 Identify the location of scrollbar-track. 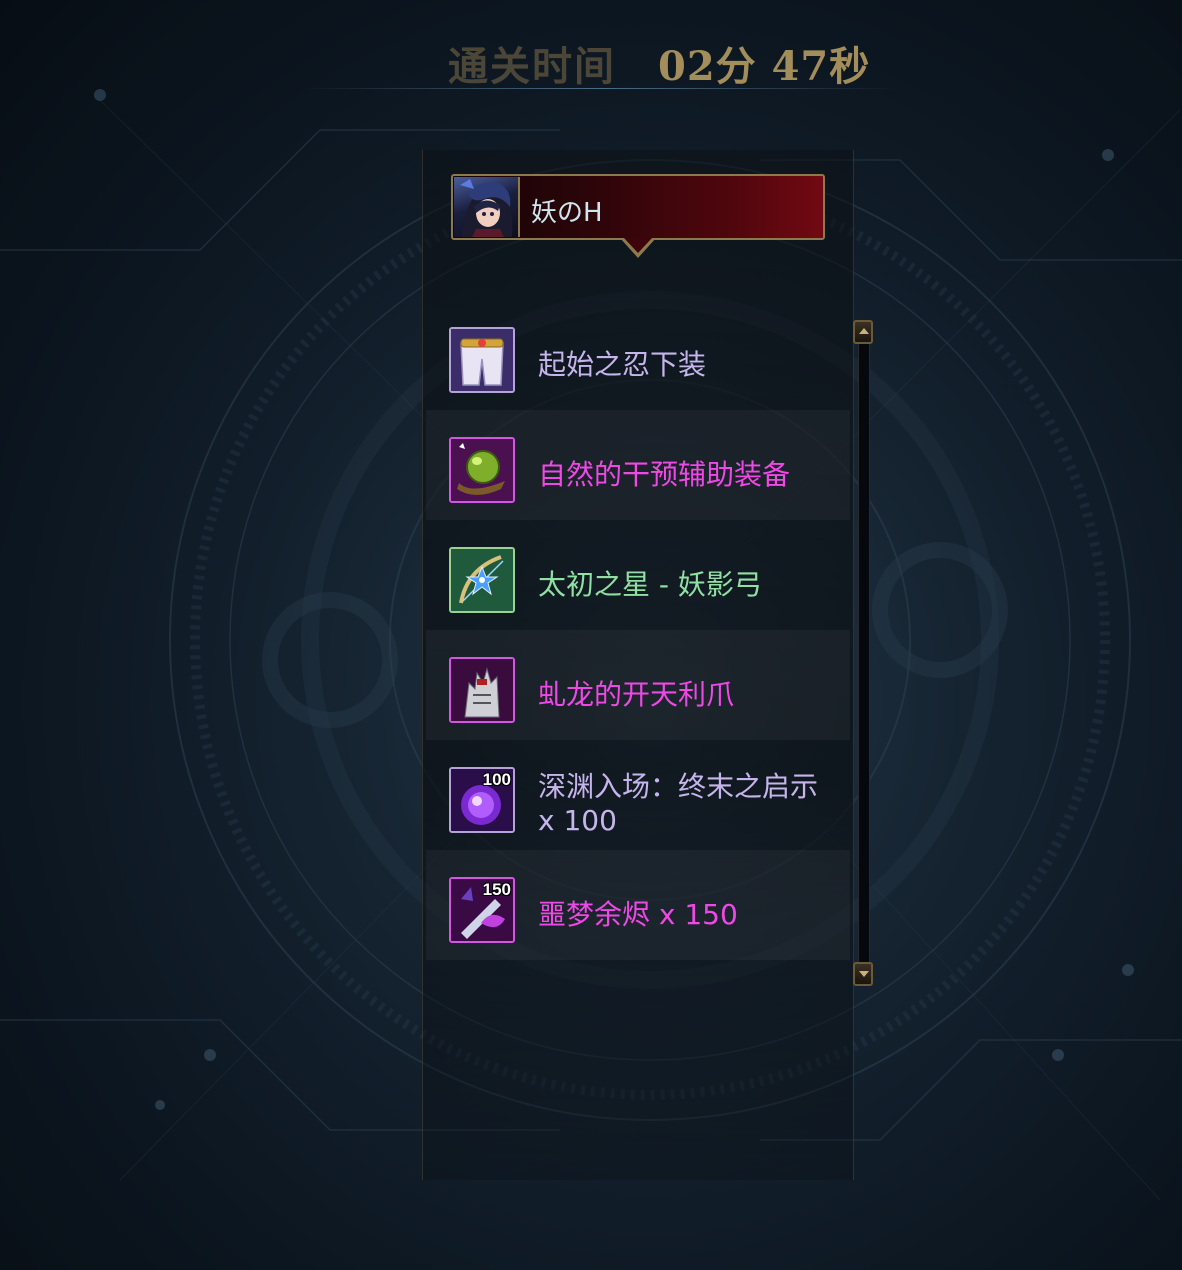
(864, 654).